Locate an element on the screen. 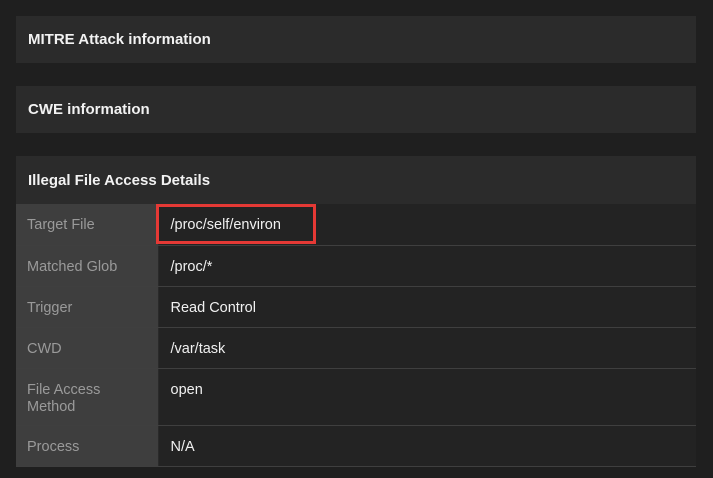 This screenshot has height=478, width=713. detail-value: open is located at coordinates (427, 397).